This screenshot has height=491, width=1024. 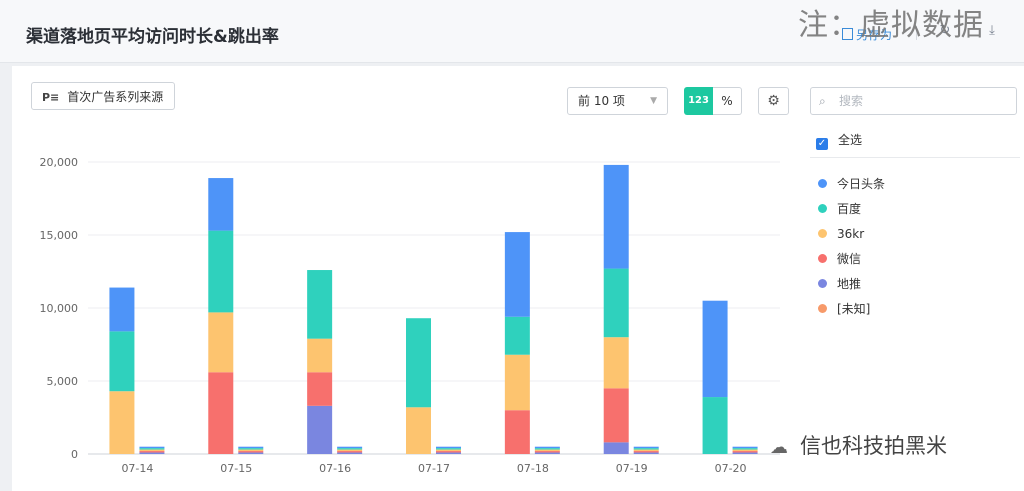 I want to click on legend-divider, so click(x=915, y=157).